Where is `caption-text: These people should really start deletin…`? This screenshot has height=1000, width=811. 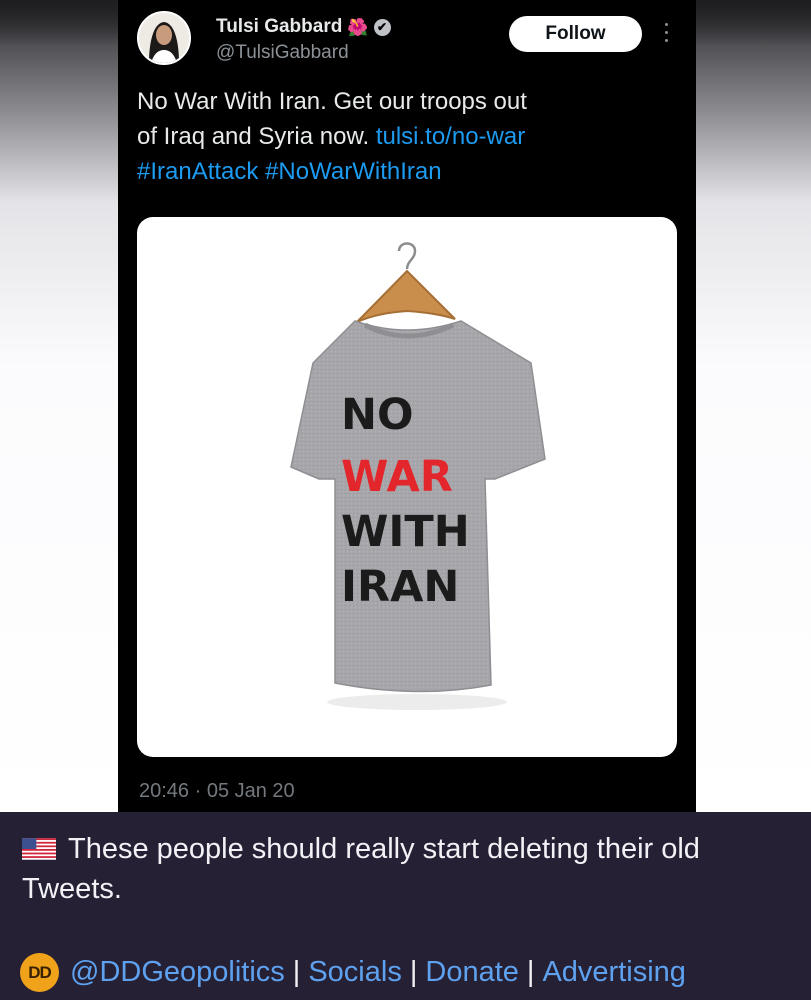
caption-text: These people should really start deletin… is located at coordinates (361, 869).